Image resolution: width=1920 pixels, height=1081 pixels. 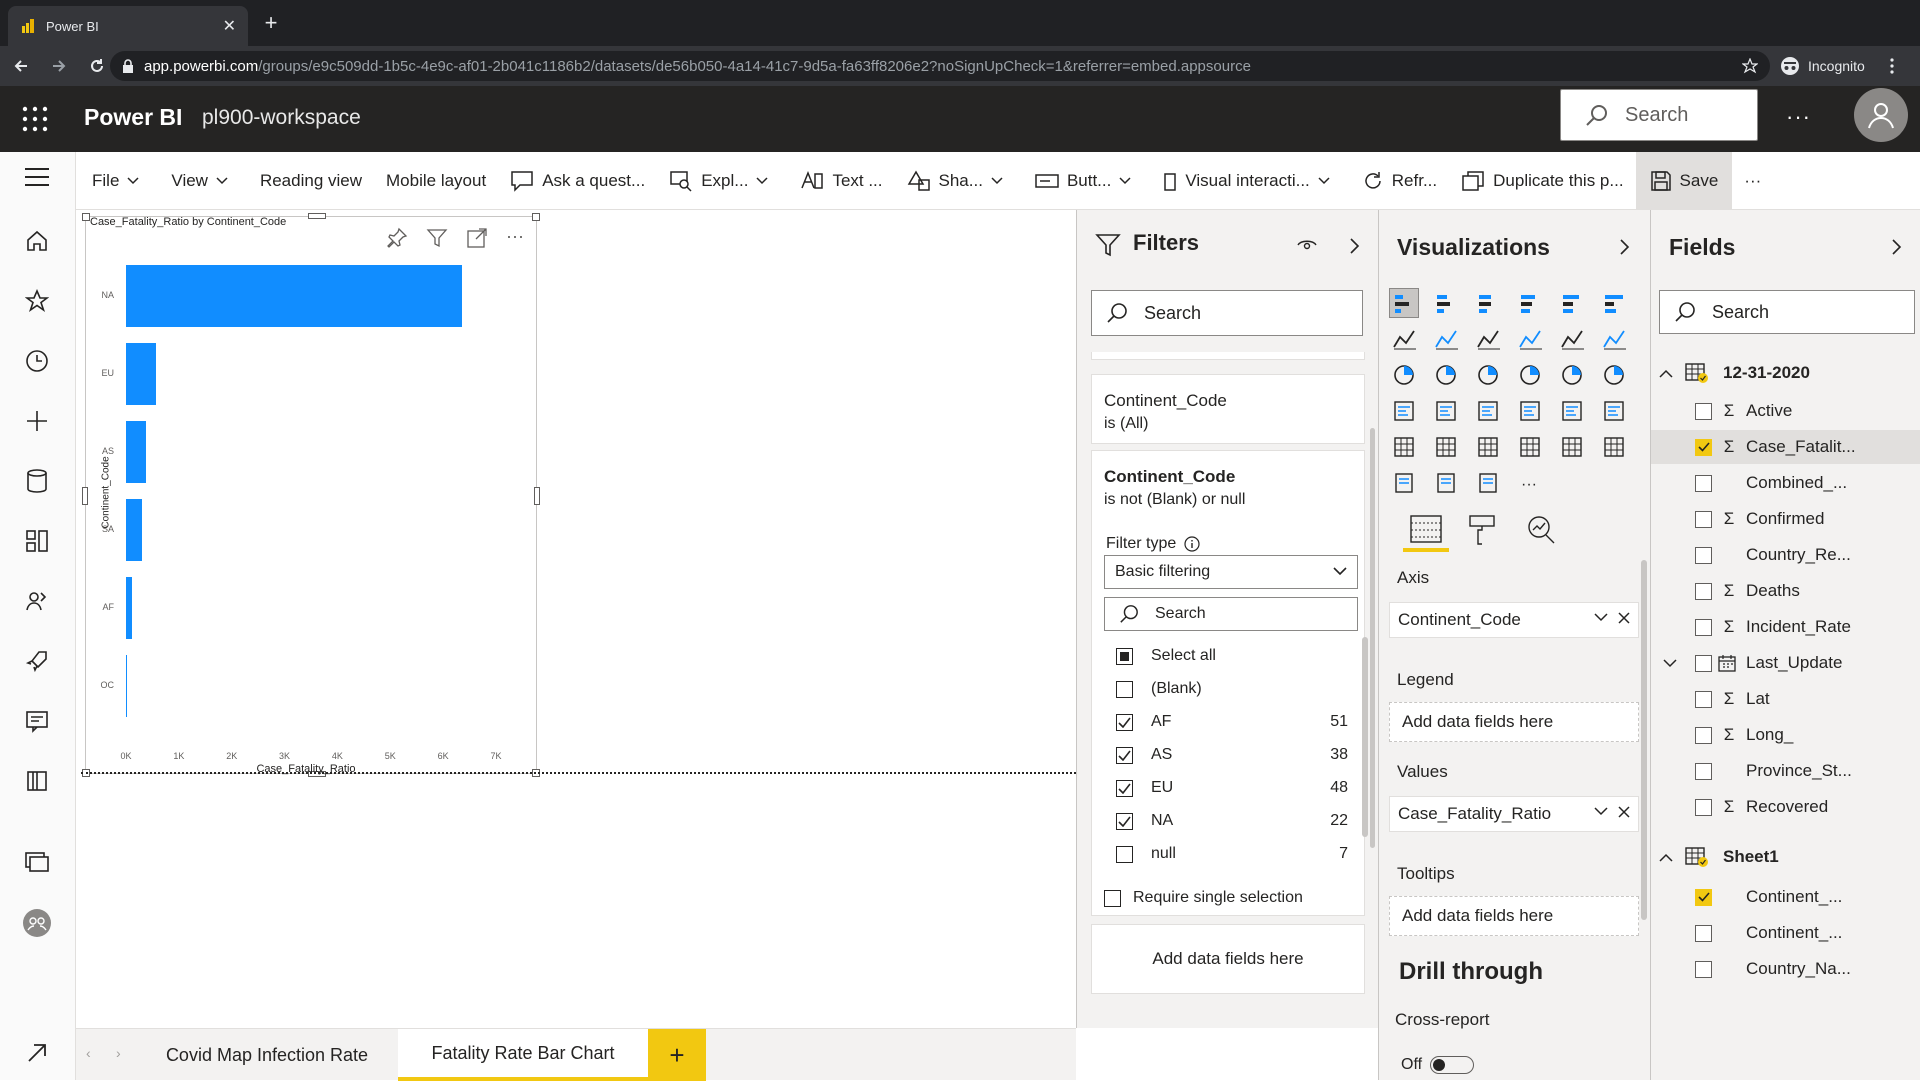 What do you see at coordinates (1614, 447) in the screenshot?
I see `qa-icon` at bounding box center [1614, 447].